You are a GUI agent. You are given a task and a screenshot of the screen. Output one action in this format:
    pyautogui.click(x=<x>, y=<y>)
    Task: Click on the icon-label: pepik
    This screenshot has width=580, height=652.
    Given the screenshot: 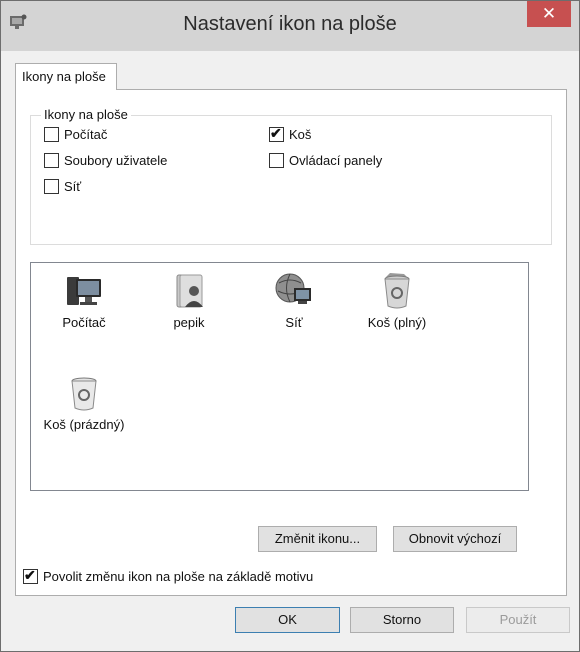 What is the action you would take?
    pyautogui.click(x=189, y=322)
    